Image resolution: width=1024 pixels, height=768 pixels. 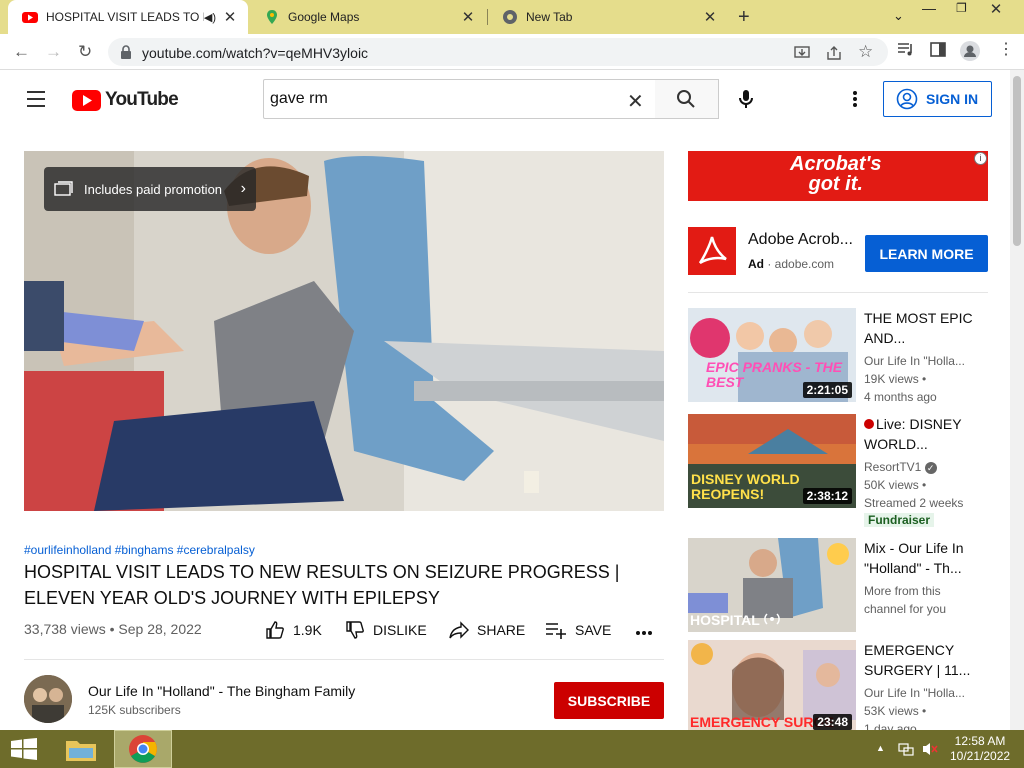 What do you see at coordinates (293, 630) in the screenshot?
I see `like-button: 1.9K` at bounding box center [293, 630].